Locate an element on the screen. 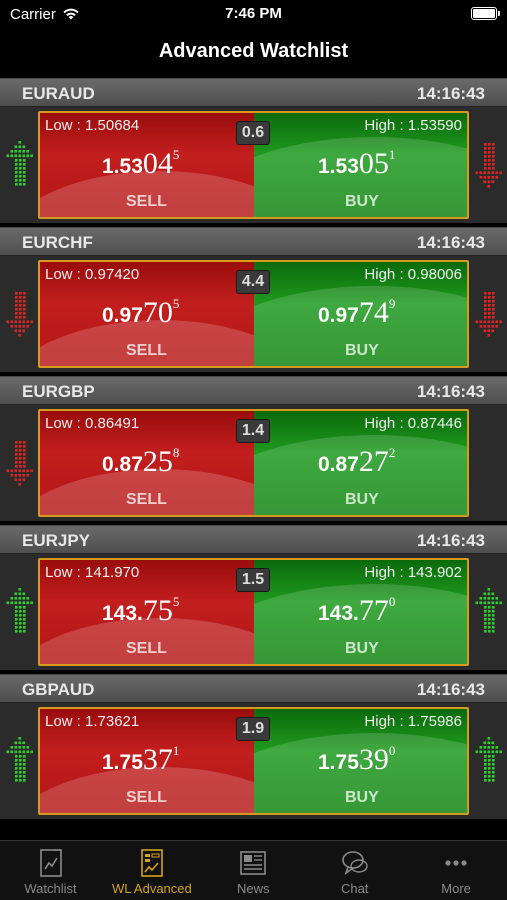 The image size is (507, 900). tab-label: More is located at coordinates (456, 888).